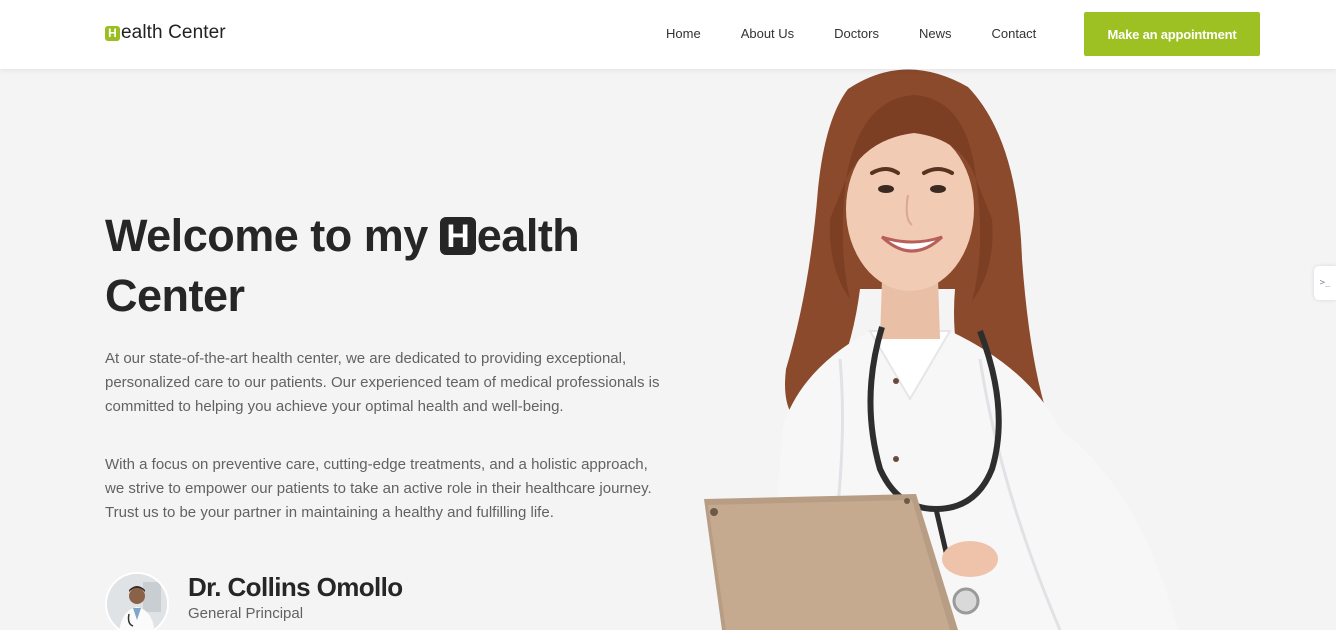 The width and height of the screenshot is (1336, 630). Describe the element at coordinates (173, 32) in the screenshot. I see `logo-text: ealth Center` at that location.